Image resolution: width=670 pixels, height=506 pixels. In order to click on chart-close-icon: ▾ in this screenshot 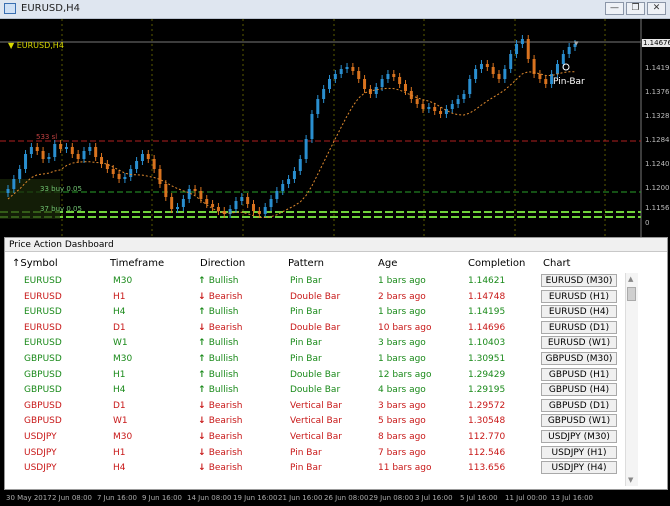, I will do `click(576, 44)`.